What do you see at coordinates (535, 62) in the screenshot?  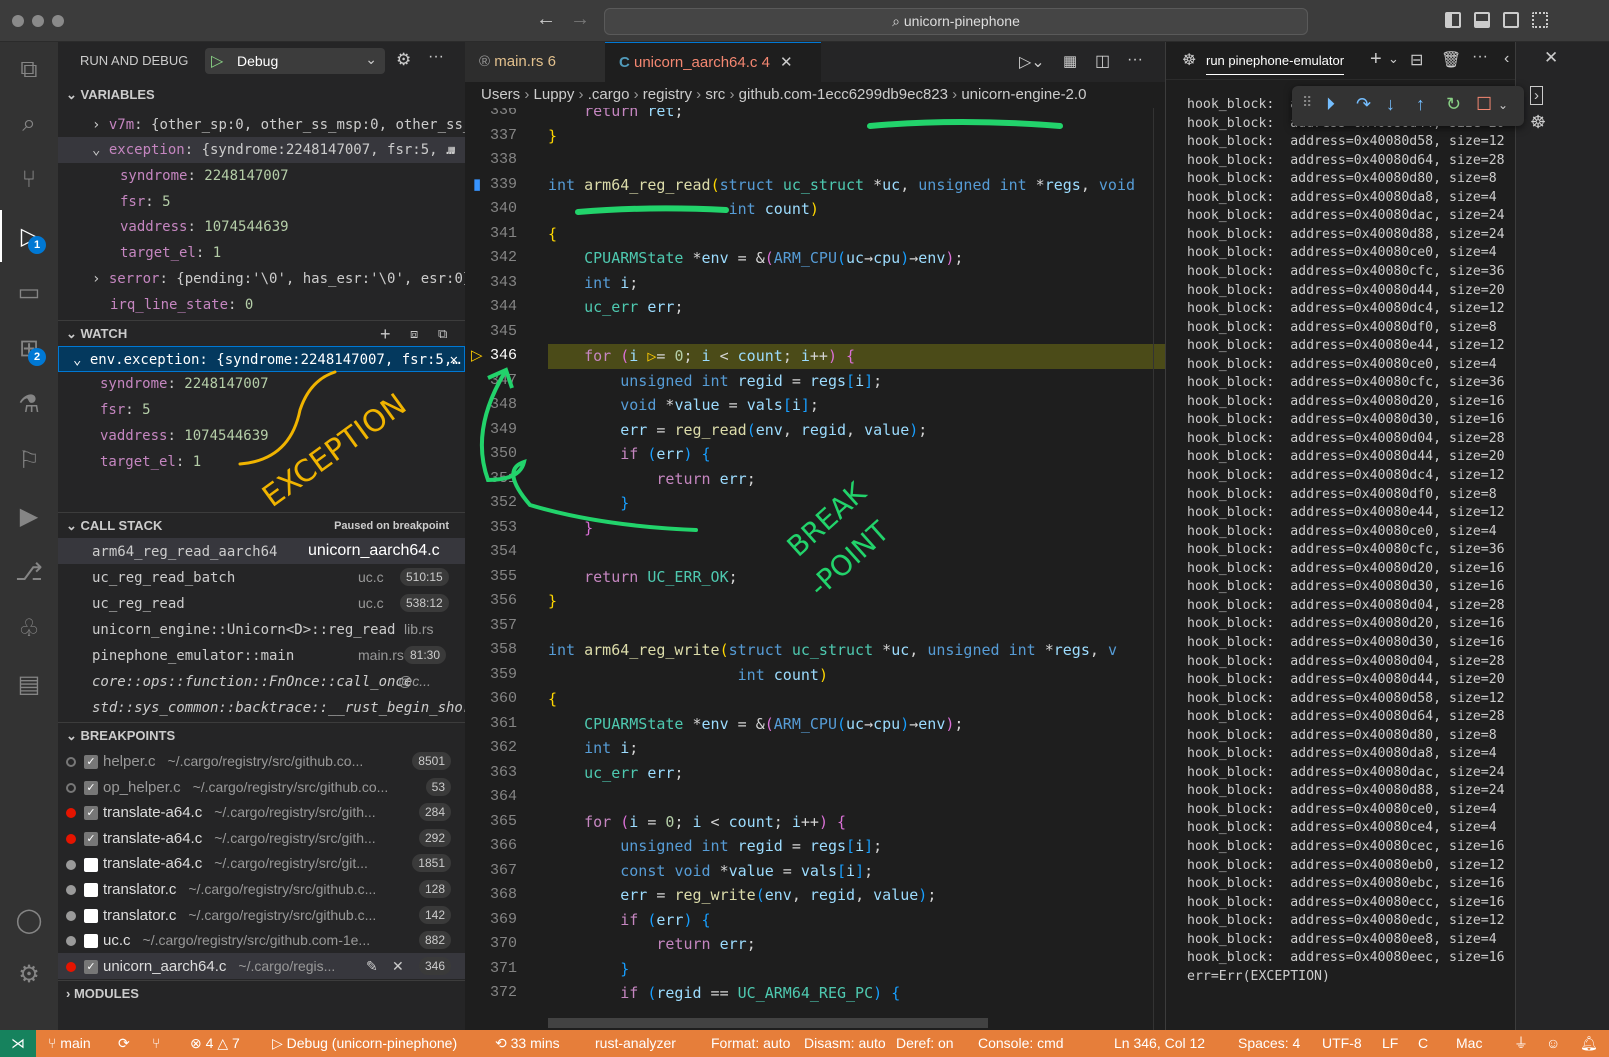 I see `tab-main-rs: ® main.rs 6` at bounding box center [535, 62].